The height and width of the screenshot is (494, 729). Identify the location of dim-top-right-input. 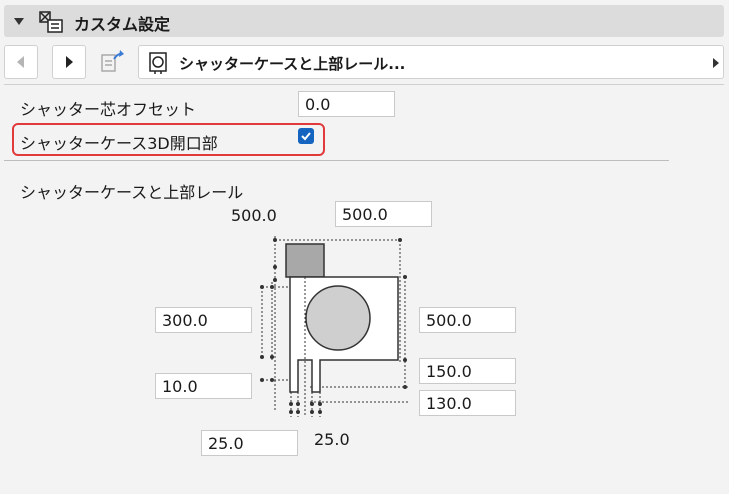
(383, 214).